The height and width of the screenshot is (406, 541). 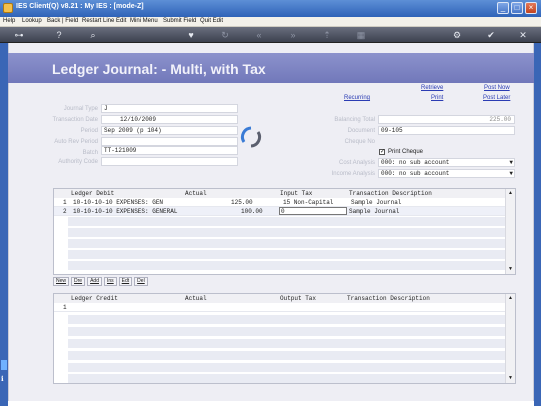 I want to click on balancing-total-label: Balancing Total, so click(x=354, y=120).